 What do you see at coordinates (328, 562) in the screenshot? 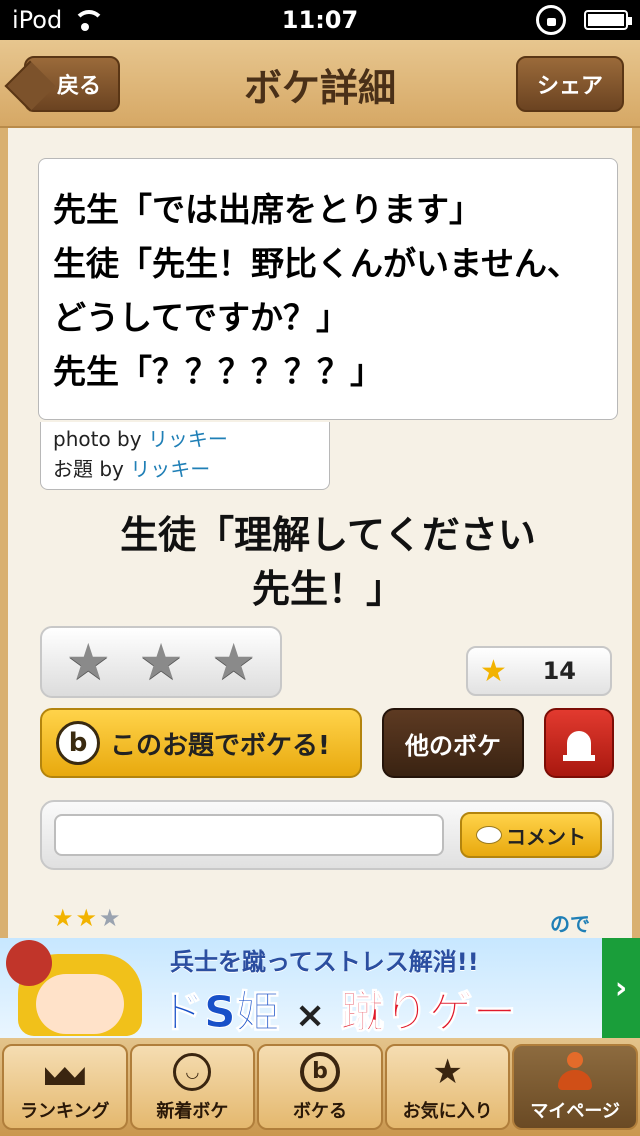
I see `boke-caption: 生徒「理解してください 先生！」` at bounding box center [328, 562].